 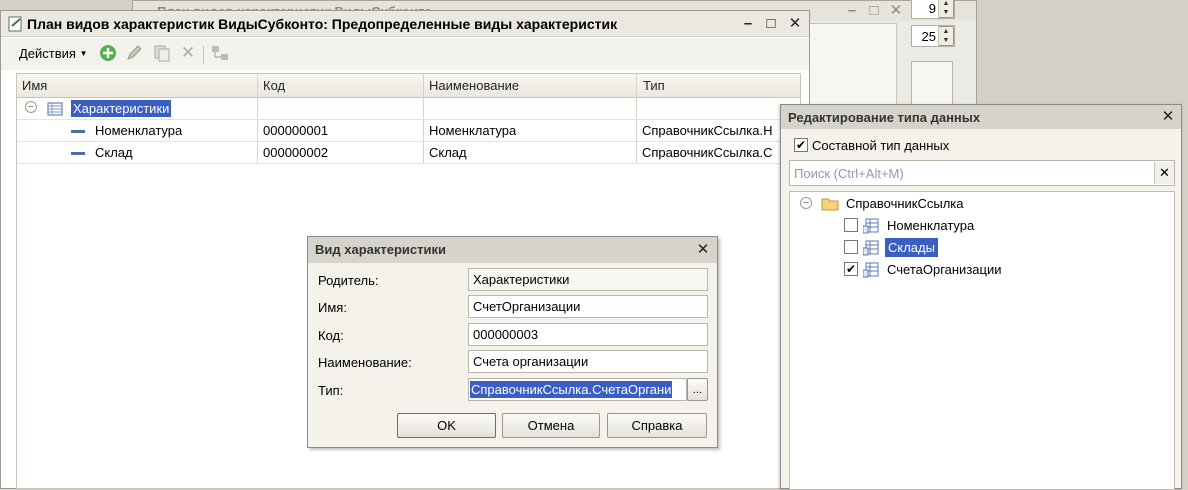 I want to click on tree-item-label: СчетаОрганизации, so click(x=944, y=269).